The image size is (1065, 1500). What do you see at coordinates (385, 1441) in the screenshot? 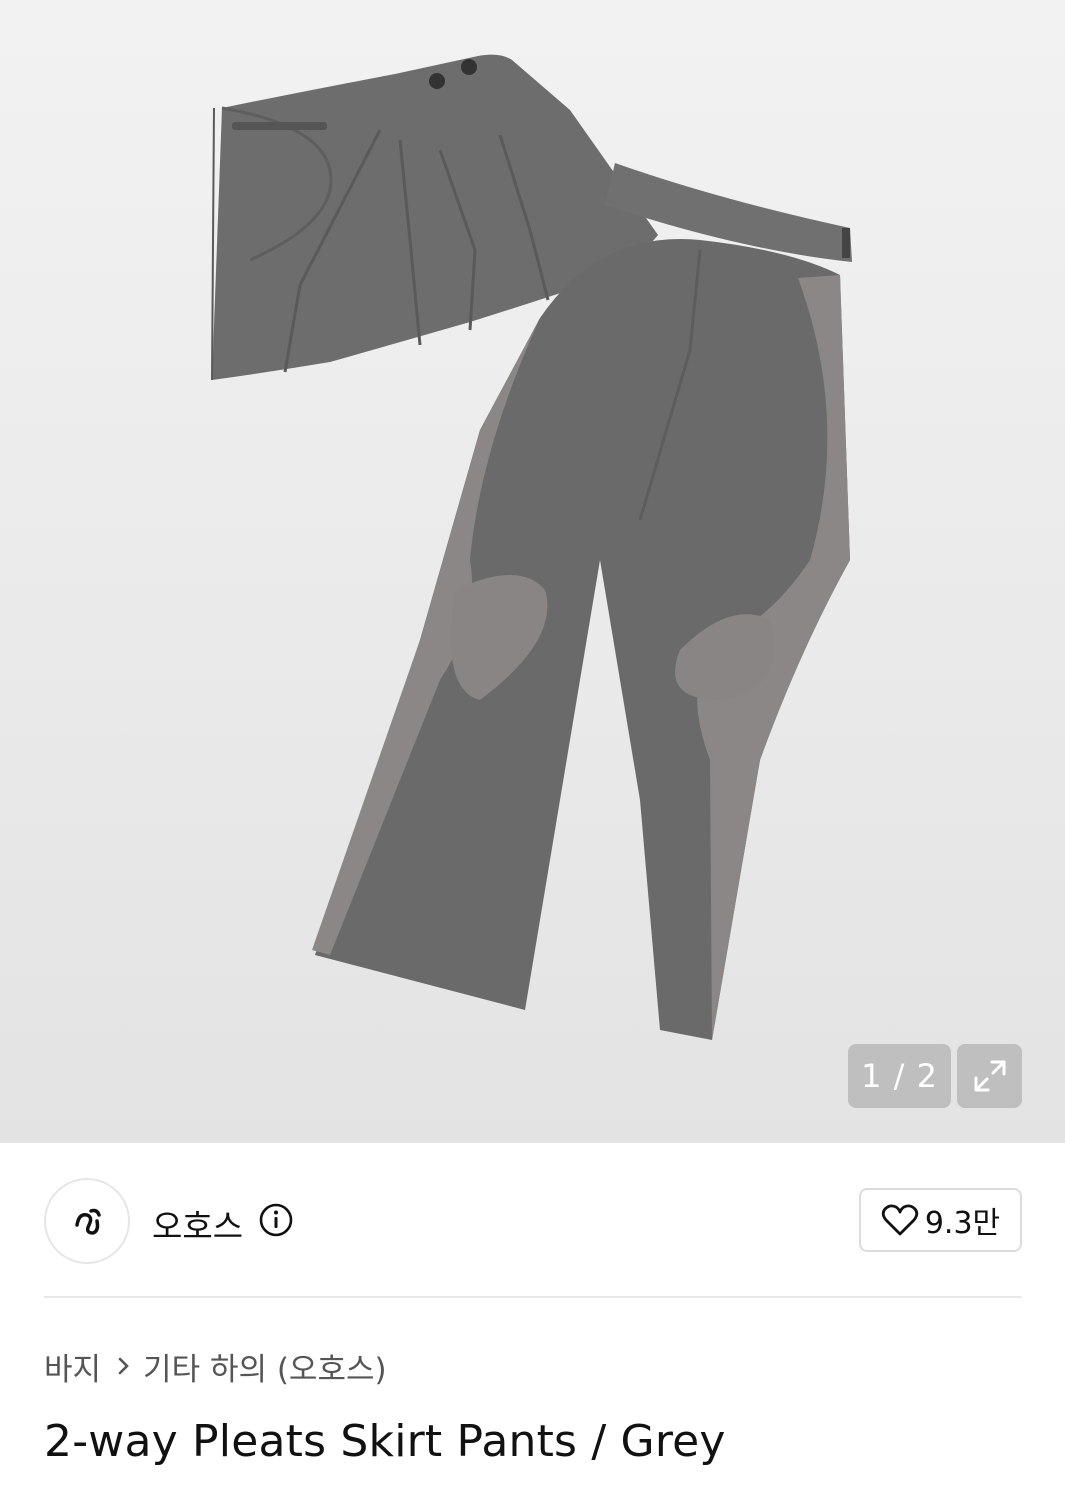
I see `product-title: 2-way Pleats Skirt Pants / Grey` at bounding box center [385, 1441].